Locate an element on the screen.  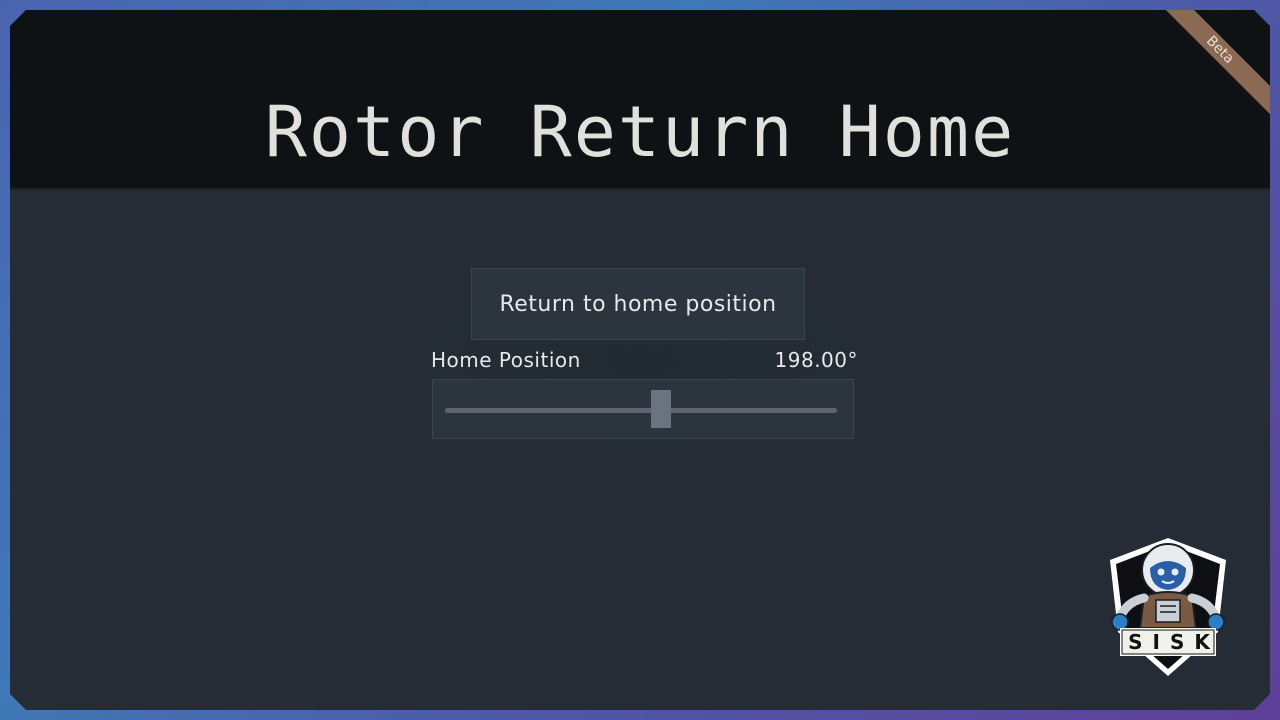
return-home-button-label: Return to home position is located at coordinates (638, 304).